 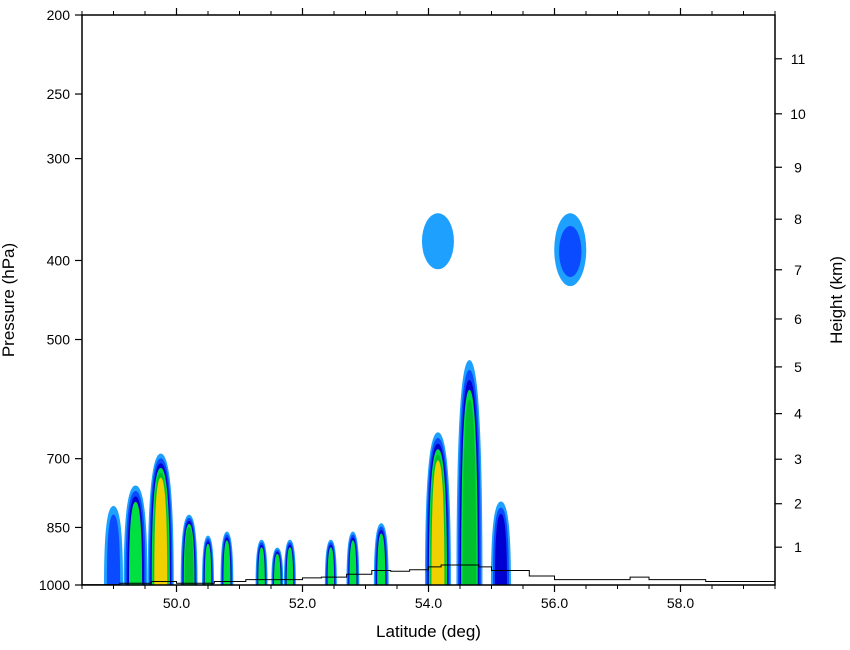 What do you see at coordinates (798, 504) in the screenshot?
I see `y-right-tick-label: 2` at bounding box center [798, 504].